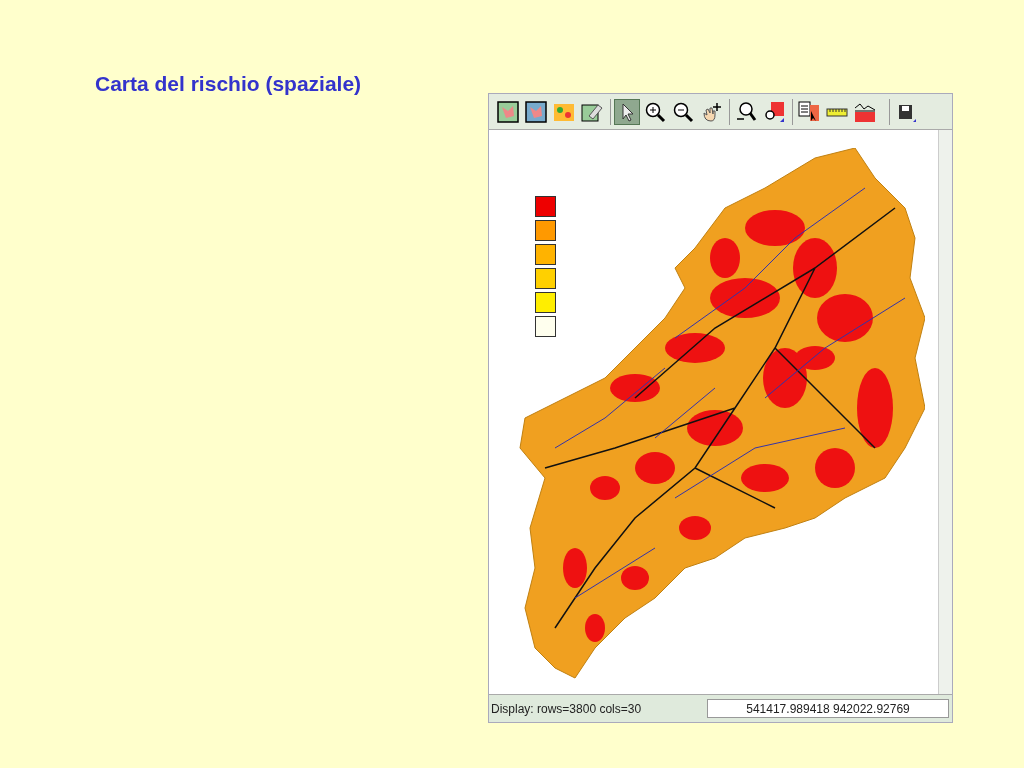 The image size is (1024, 768). What do you see at coordinates (809, 111) in the screenshot?
I see `query-icon` at bounding box center [809, 111].